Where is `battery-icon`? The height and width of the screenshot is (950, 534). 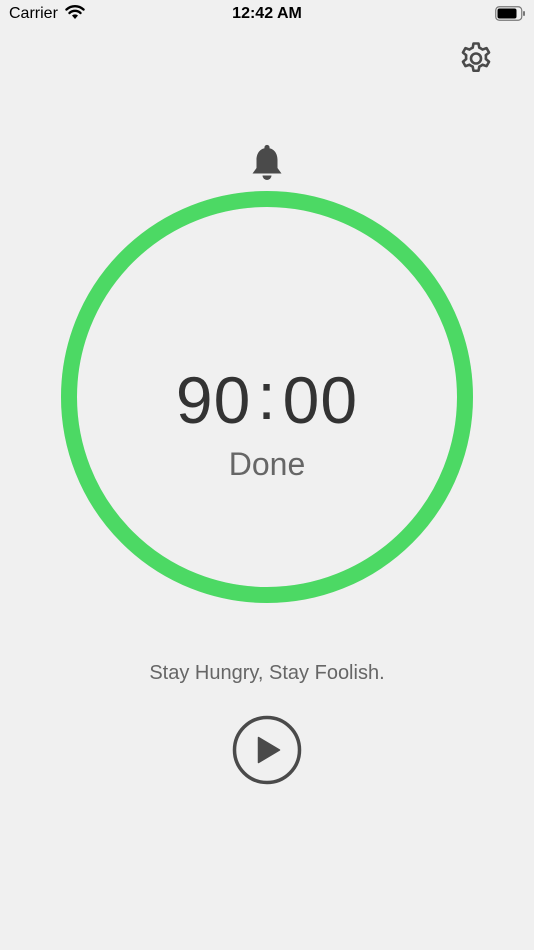 battery-icon is located at coordinates (510, 13).